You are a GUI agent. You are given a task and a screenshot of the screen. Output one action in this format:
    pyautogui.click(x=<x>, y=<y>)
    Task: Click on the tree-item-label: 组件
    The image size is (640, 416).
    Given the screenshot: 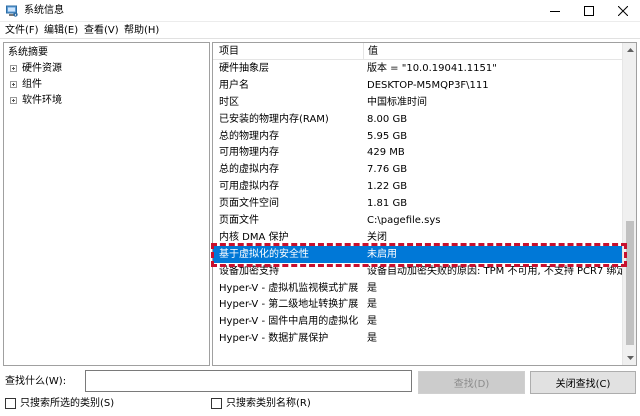 What is the action you would take?
    pyautogui.click(x=32, y=84)
    